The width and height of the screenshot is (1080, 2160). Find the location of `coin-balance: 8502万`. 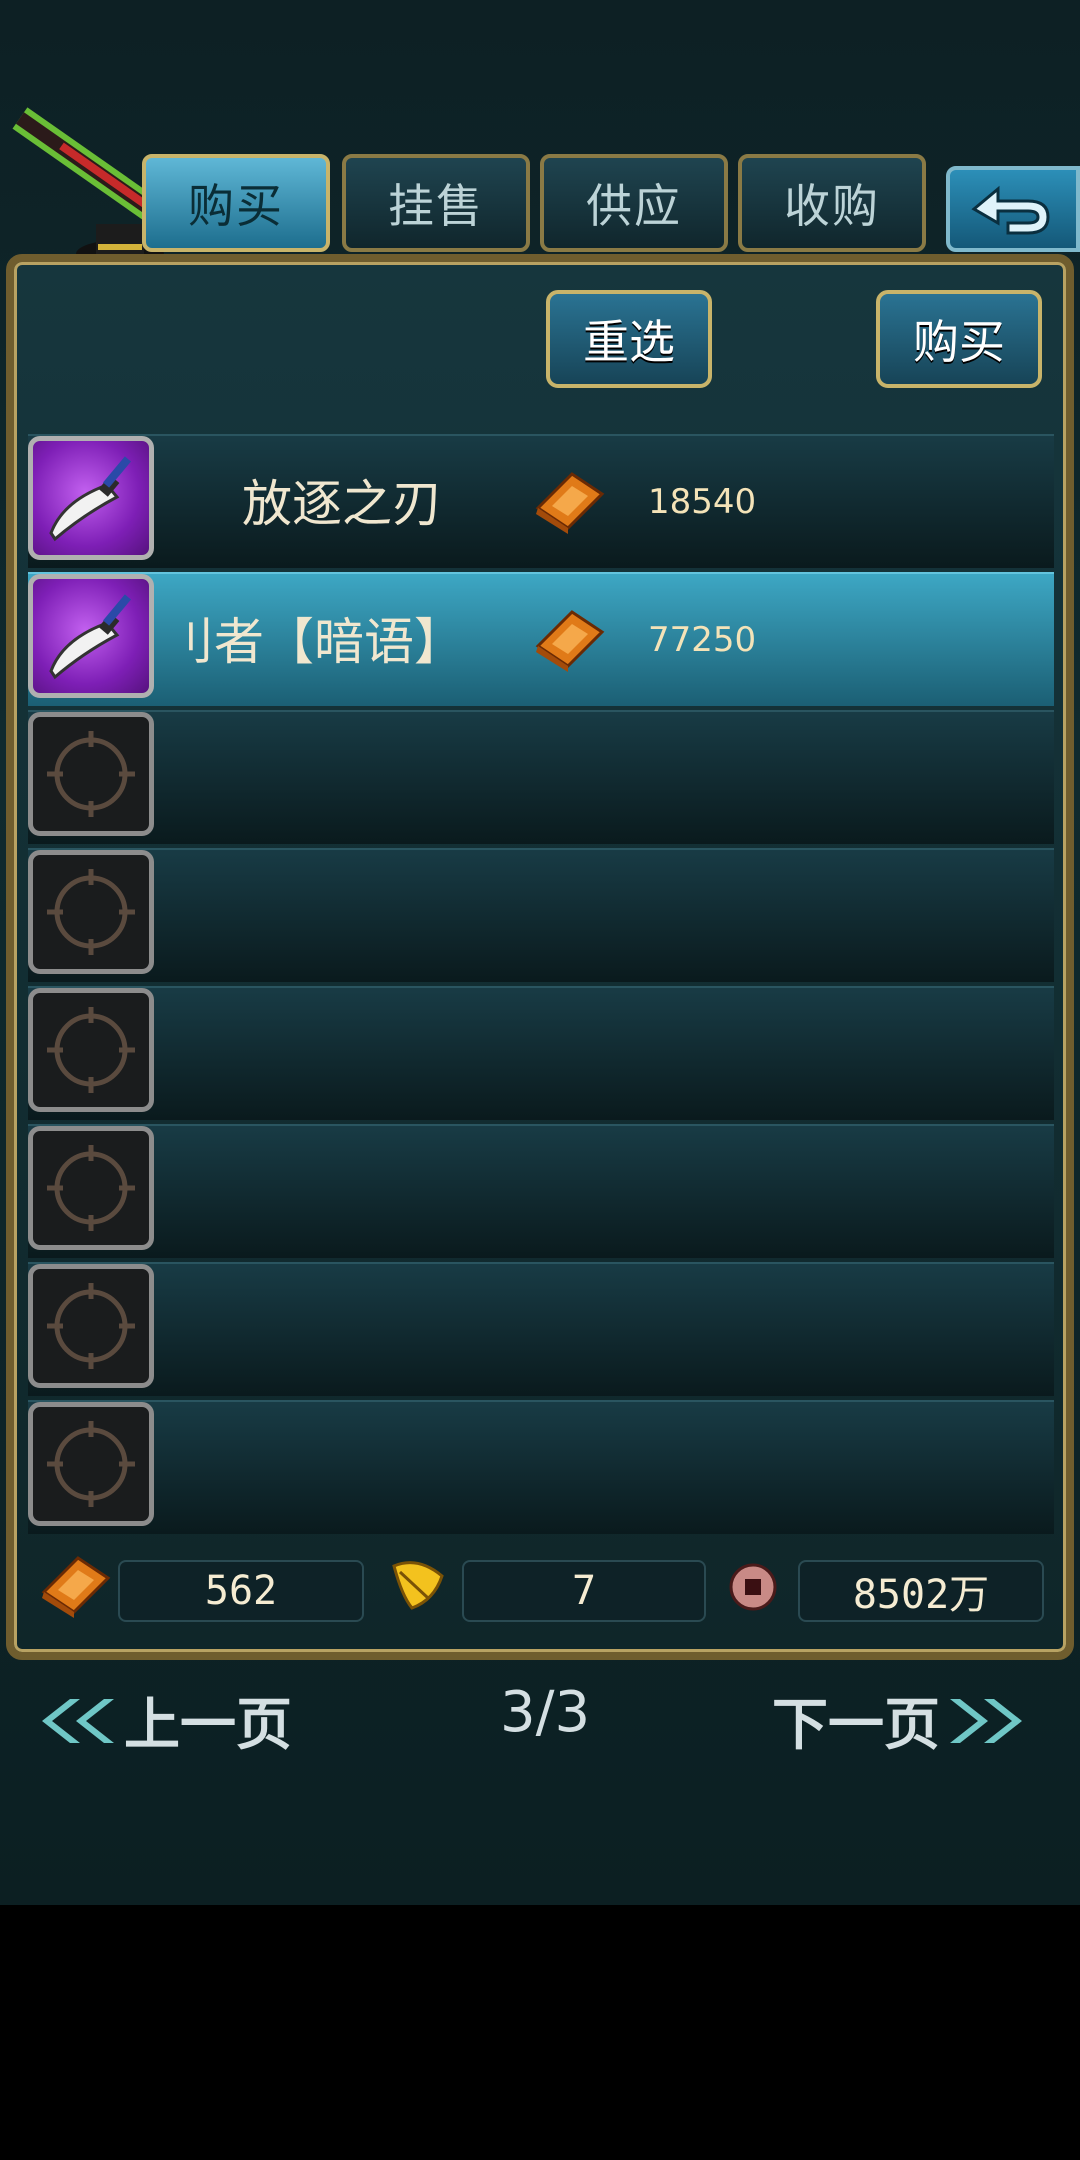

coin-balance: 8502万 is located at coordinates (921, 1591).